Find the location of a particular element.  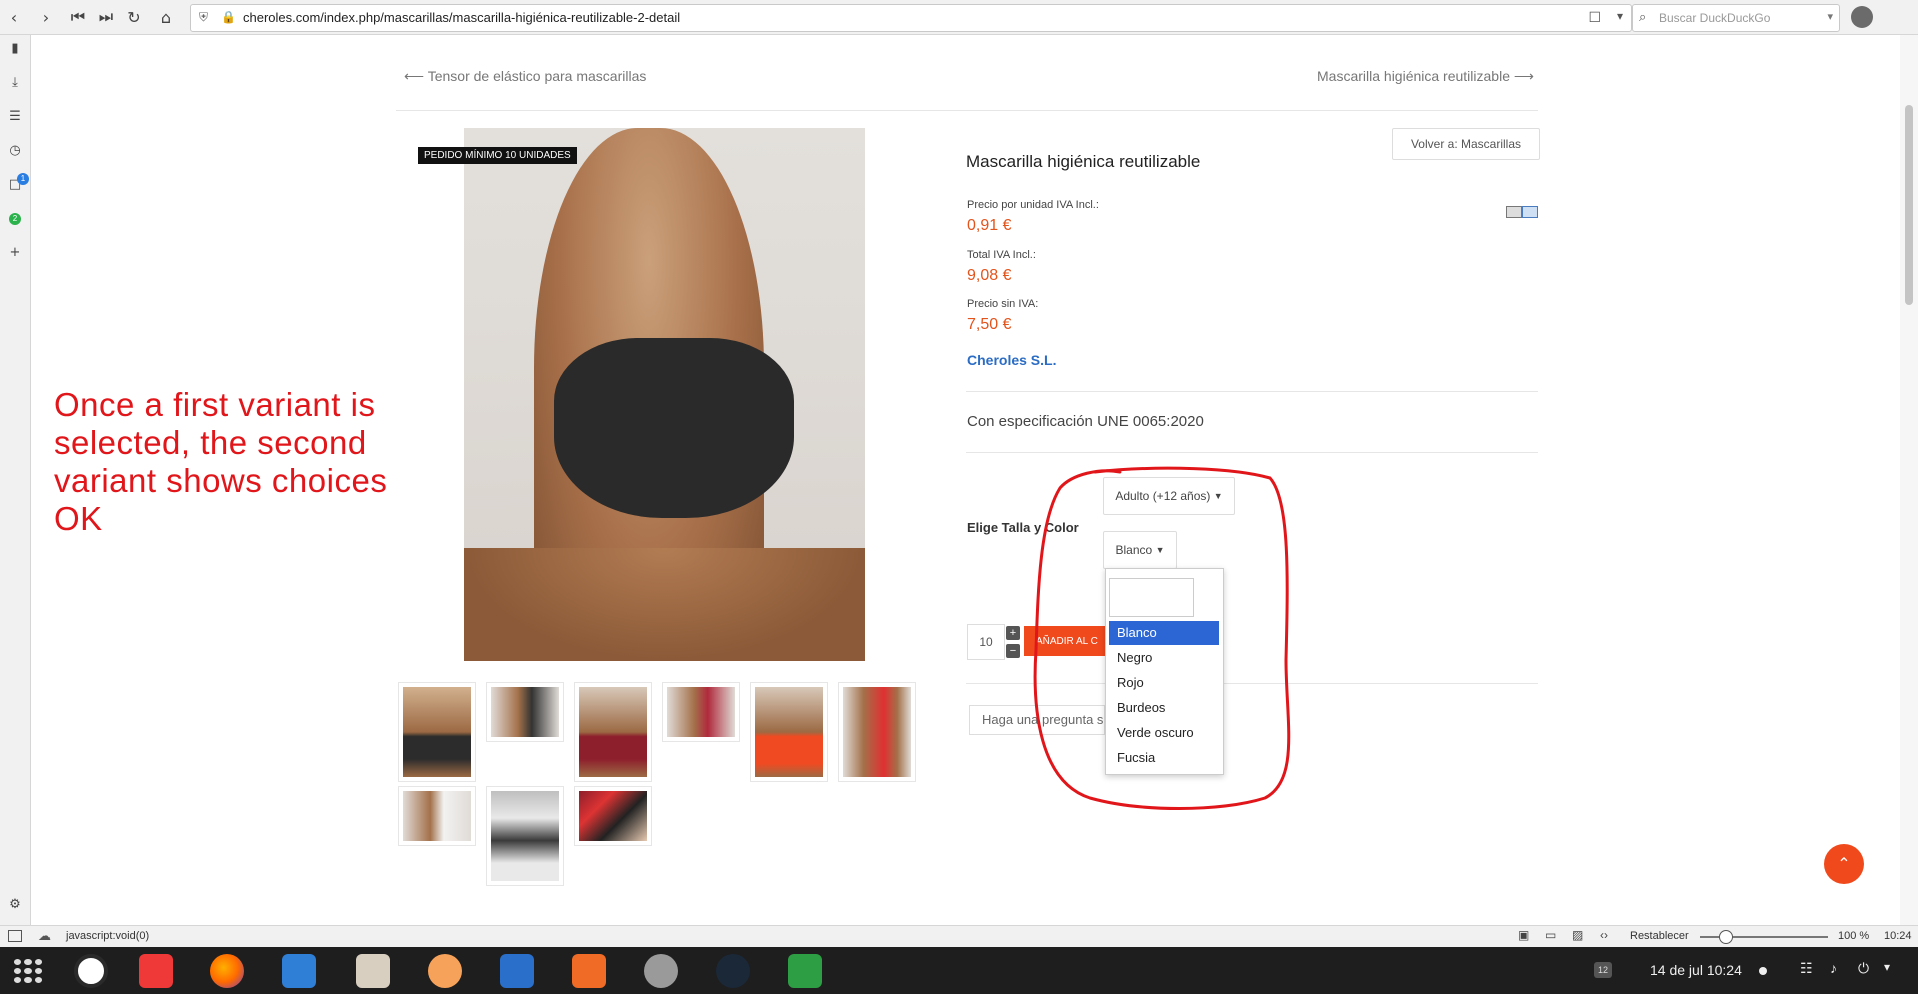

zoom-reset-label: Restablecer is located at coordinates (1659, 936).